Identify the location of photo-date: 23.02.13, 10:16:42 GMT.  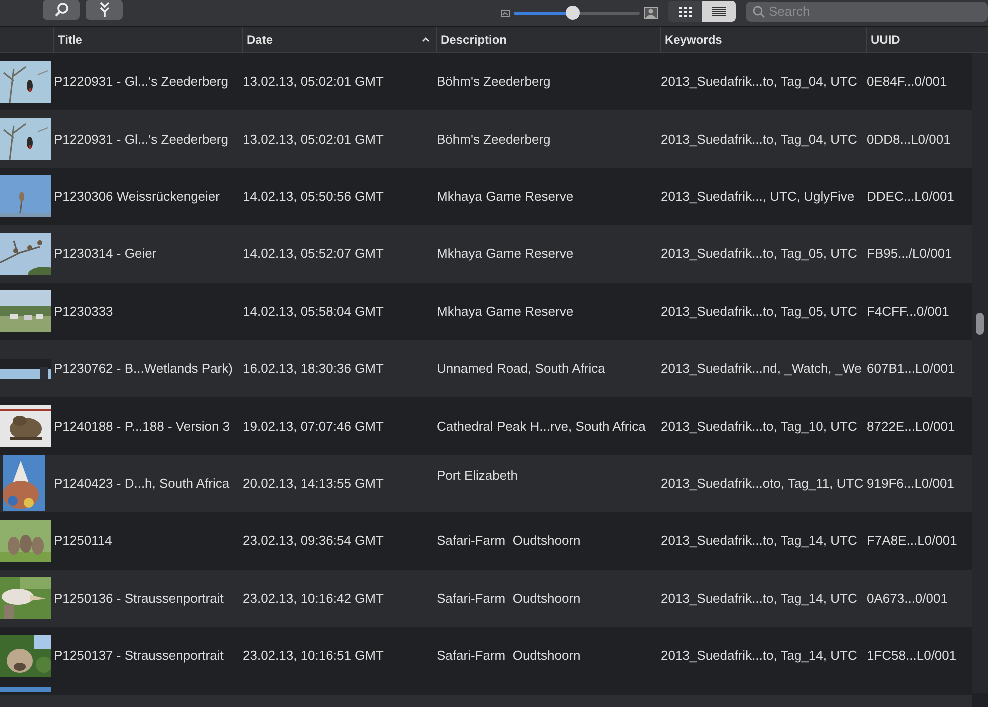
(313, 598).